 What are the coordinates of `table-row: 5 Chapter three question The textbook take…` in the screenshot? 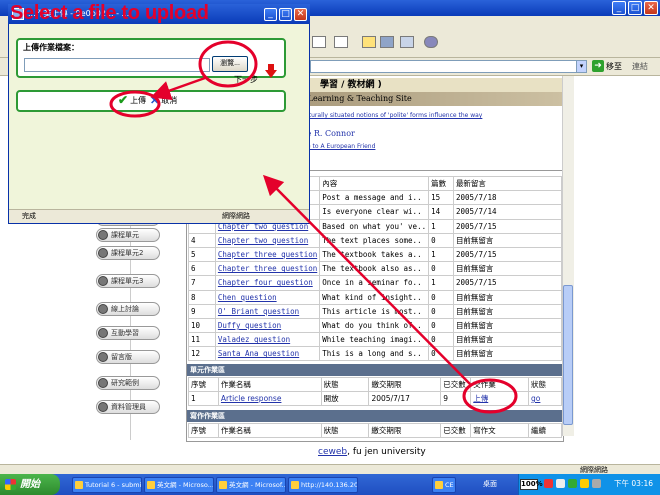 It's located at (375, 254).